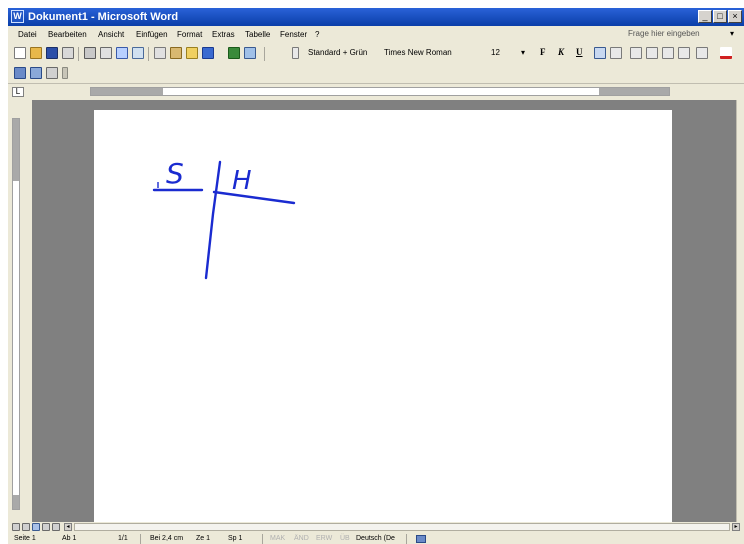 The width and height of the screenshot is (744, 544). What do you see at coordinates (16, 314) in the screenshot?
I see `vertical-ruler` at bounding box center [16, 314].